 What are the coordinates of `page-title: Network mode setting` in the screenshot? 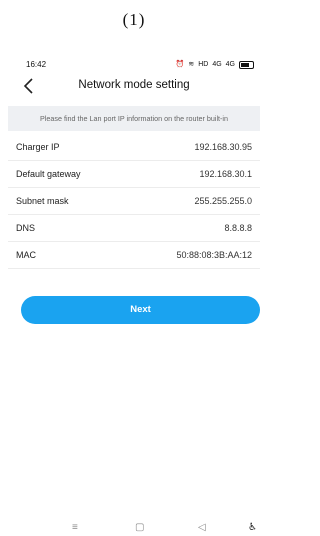 It's located at (134, 85).